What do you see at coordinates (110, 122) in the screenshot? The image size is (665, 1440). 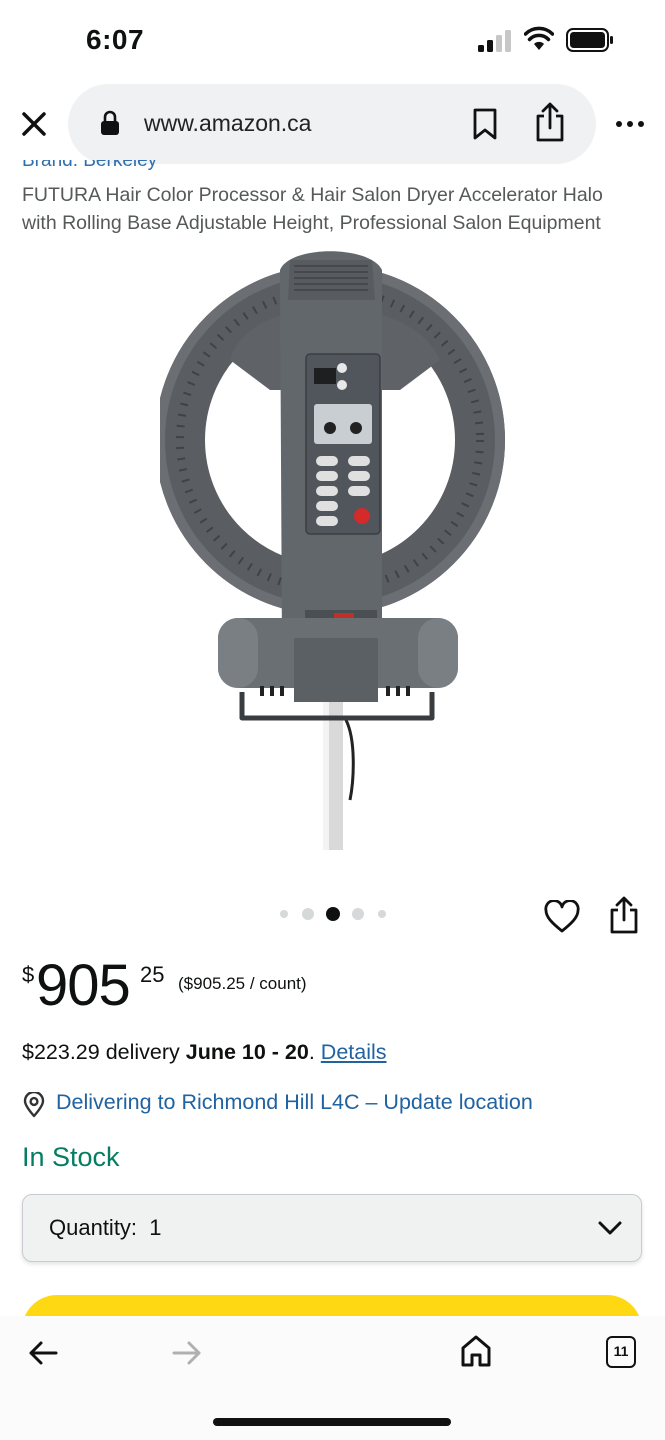 I see `lock-icon` at bounding box center [110, 122].